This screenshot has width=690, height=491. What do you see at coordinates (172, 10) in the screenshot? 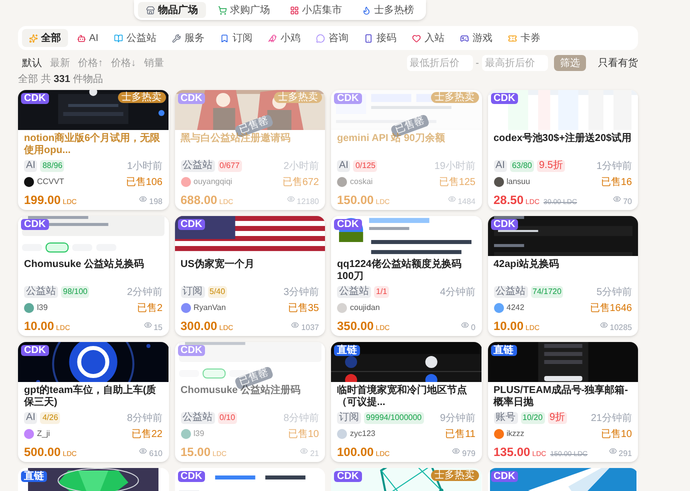
I see `top-tab: 物品广场` at bounding box center [172, 10].